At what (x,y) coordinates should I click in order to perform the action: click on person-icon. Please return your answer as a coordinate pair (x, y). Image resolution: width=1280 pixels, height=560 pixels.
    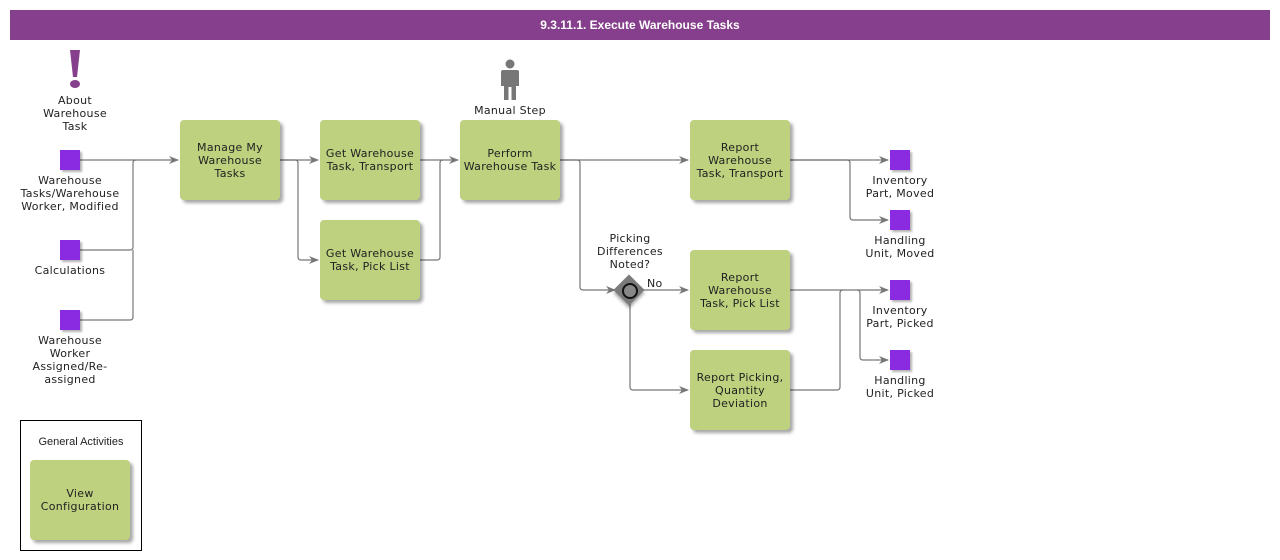
    Looking at the image, I should click on (510, 79).